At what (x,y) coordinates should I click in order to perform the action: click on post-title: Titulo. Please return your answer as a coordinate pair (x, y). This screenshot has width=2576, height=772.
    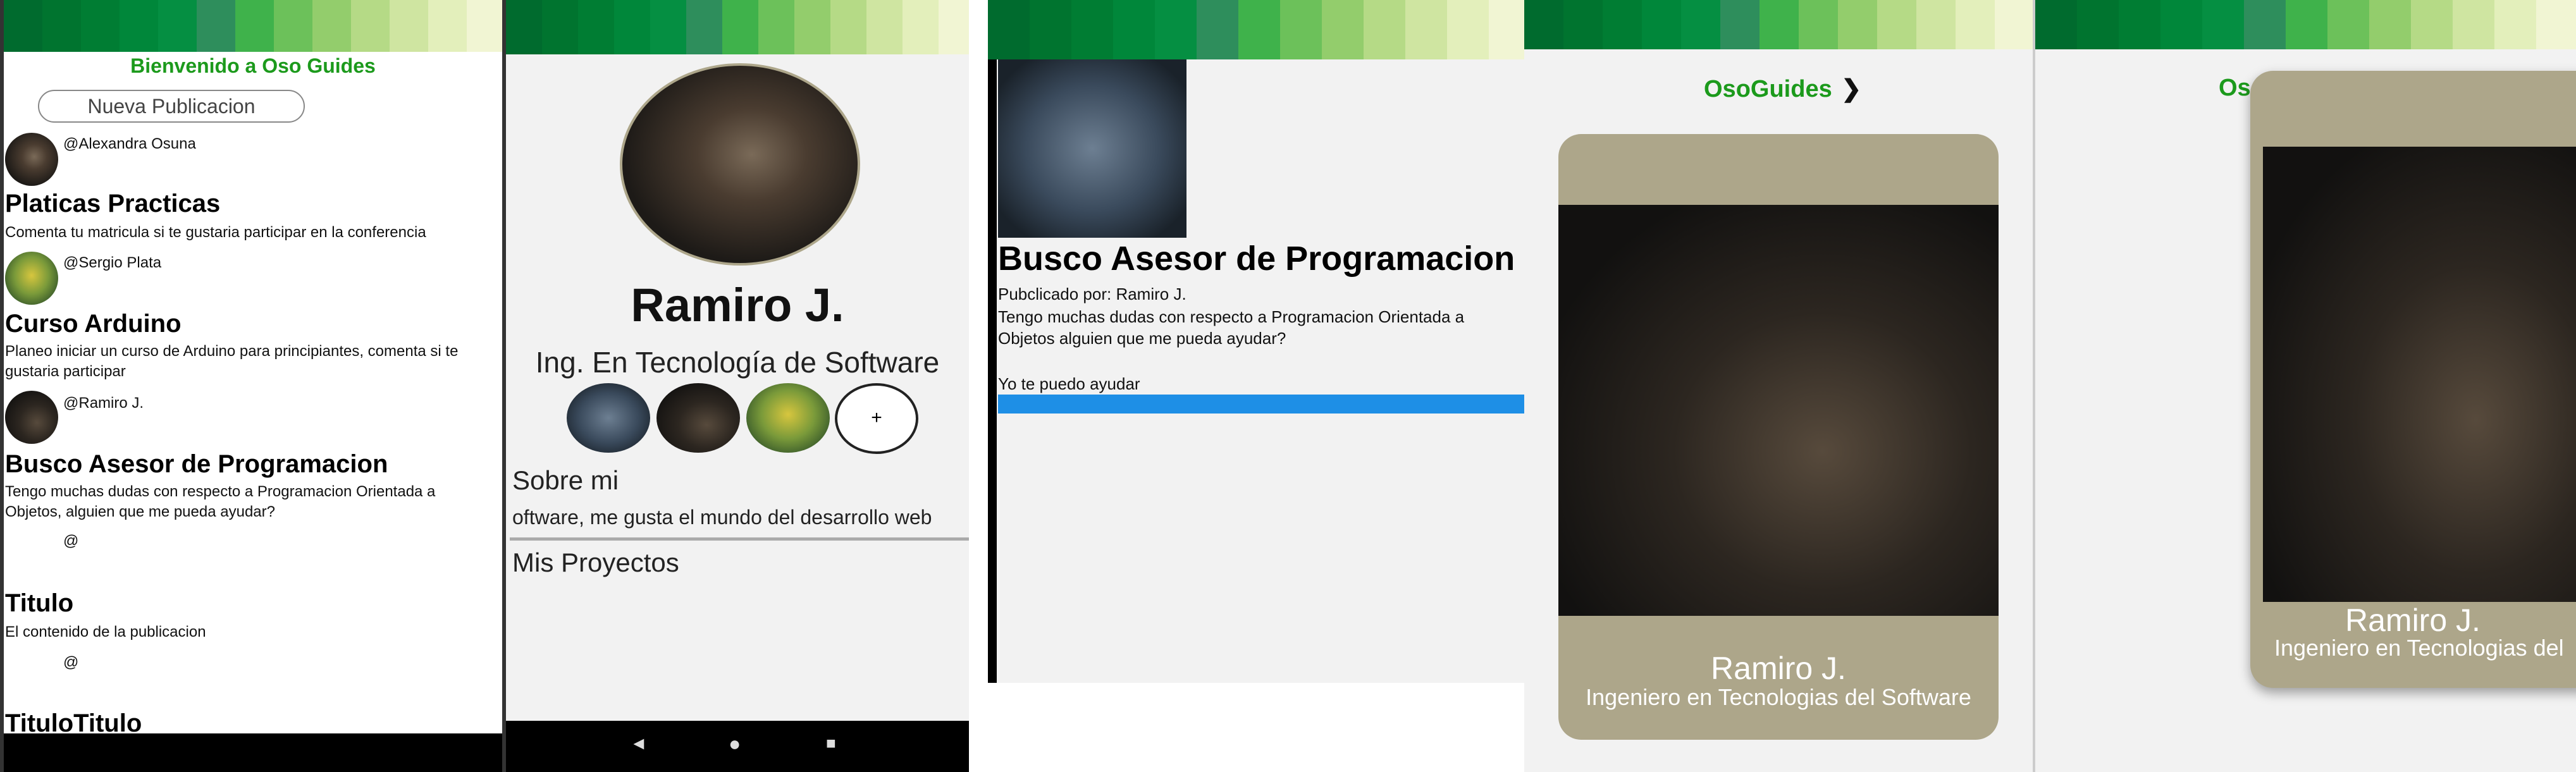
    Looking at the image, I should click on (39, 603).